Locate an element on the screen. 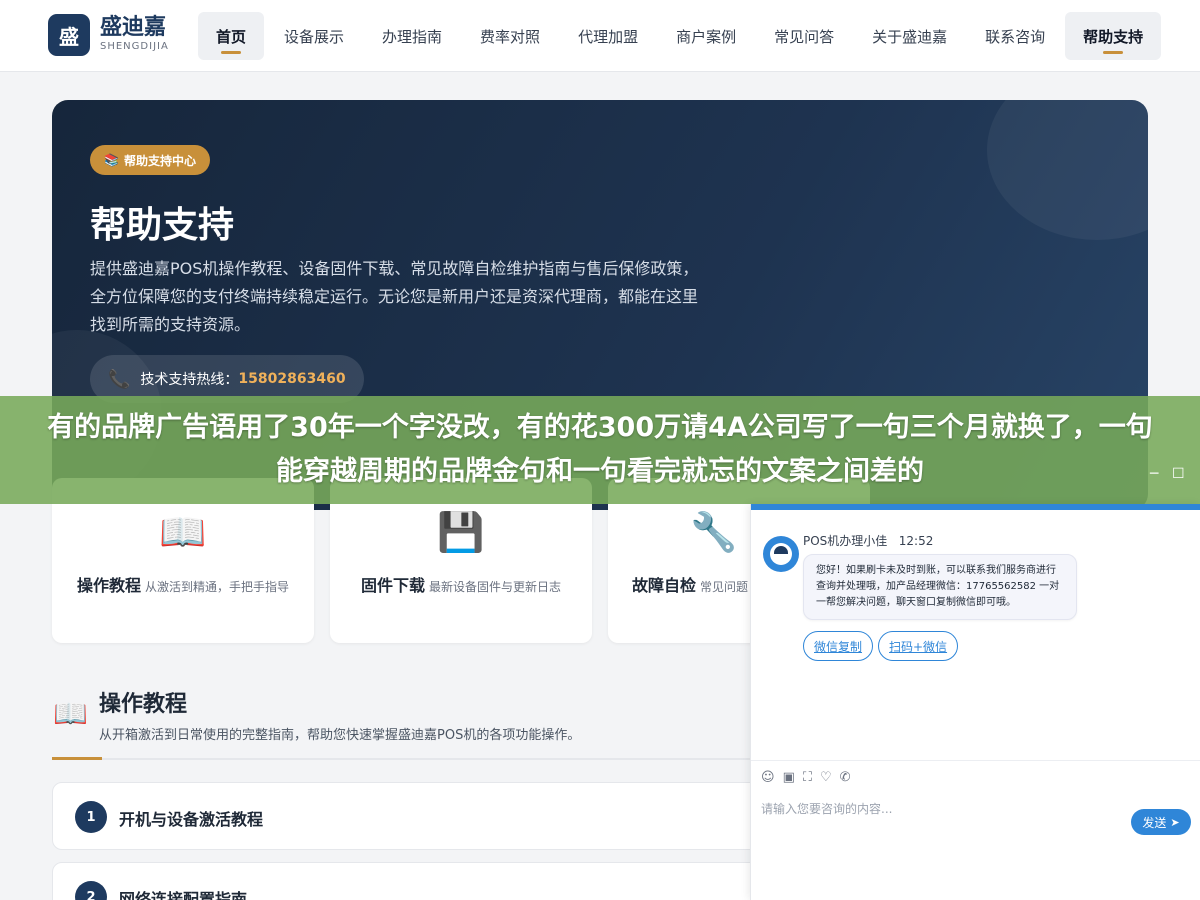 This screenshot has height=900, width=1200. phone-icon: 📞 is located at coordinates (119, 379).